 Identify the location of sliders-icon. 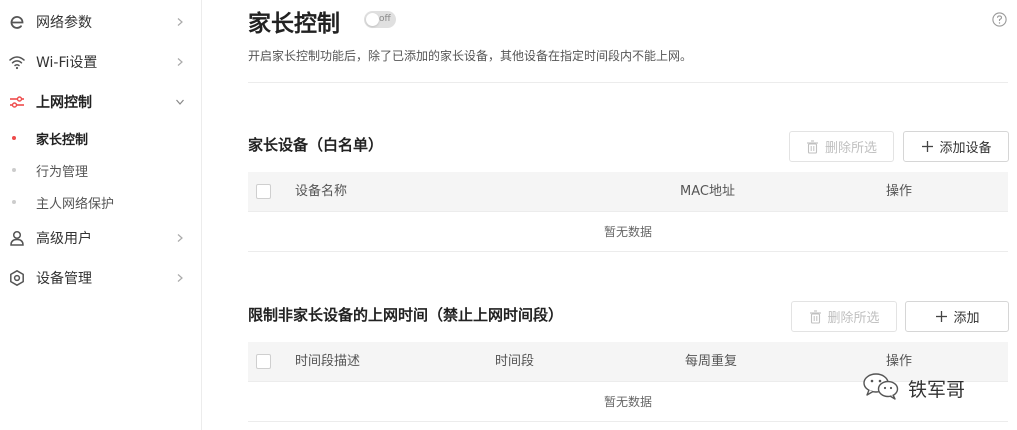
(17, 102).